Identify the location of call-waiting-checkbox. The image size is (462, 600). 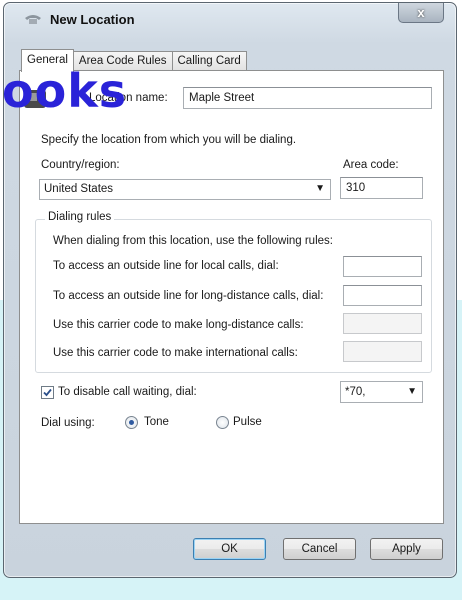
(47, 392).